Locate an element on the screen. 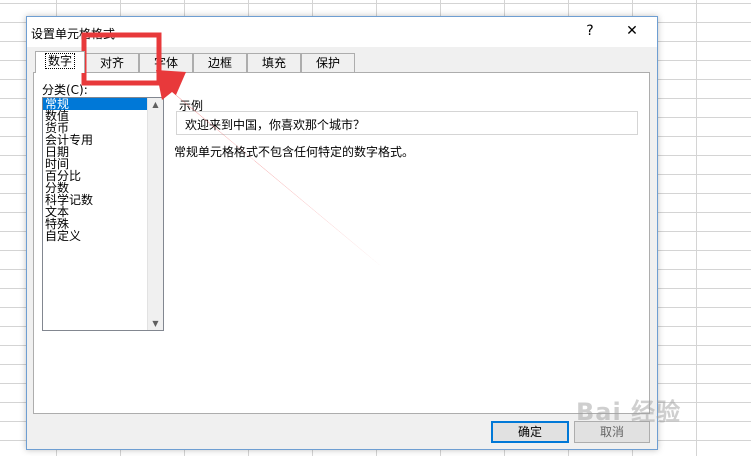  tab-number: 数字 is located at coordinates (60, 62).